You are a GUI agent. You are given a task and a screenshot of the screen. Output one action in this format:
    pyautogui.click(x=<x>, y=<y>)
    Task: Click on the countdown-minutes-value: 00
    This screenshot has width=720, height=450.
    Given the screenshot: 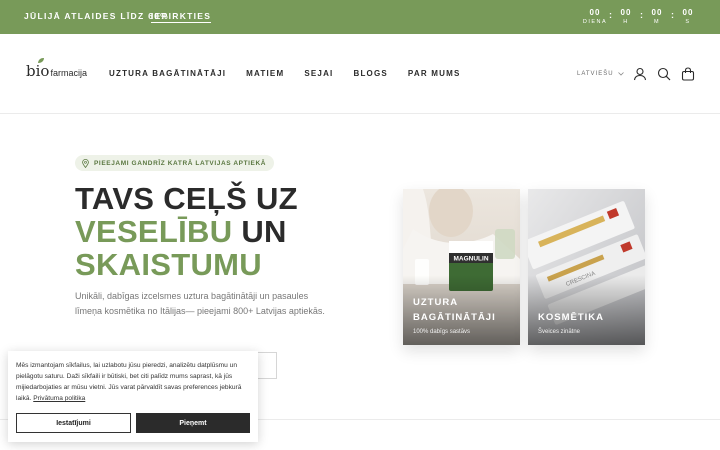 What is the action you would take?
    pyautogui.click(x=657, y=12)
    